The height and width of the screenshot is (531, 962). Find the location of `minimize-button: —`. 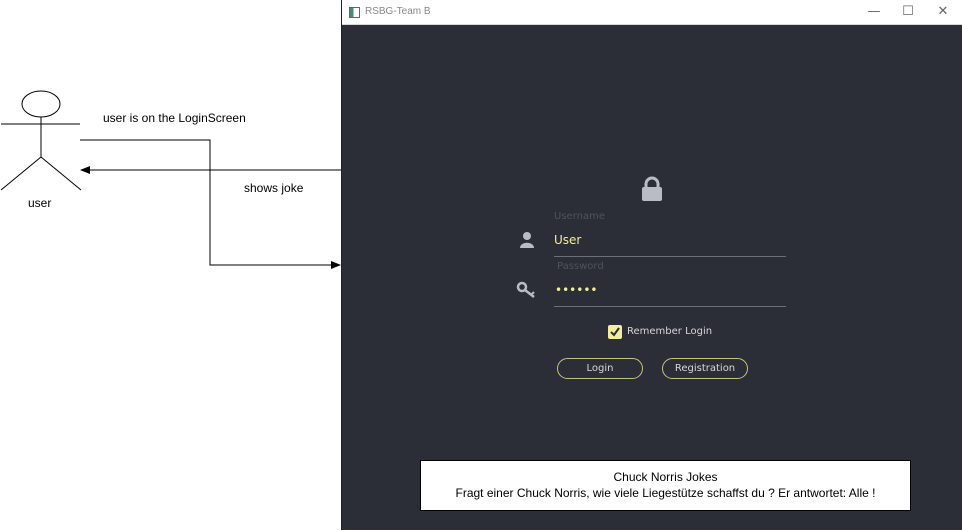

minimize-button: — is located at coordinates (874, 12).